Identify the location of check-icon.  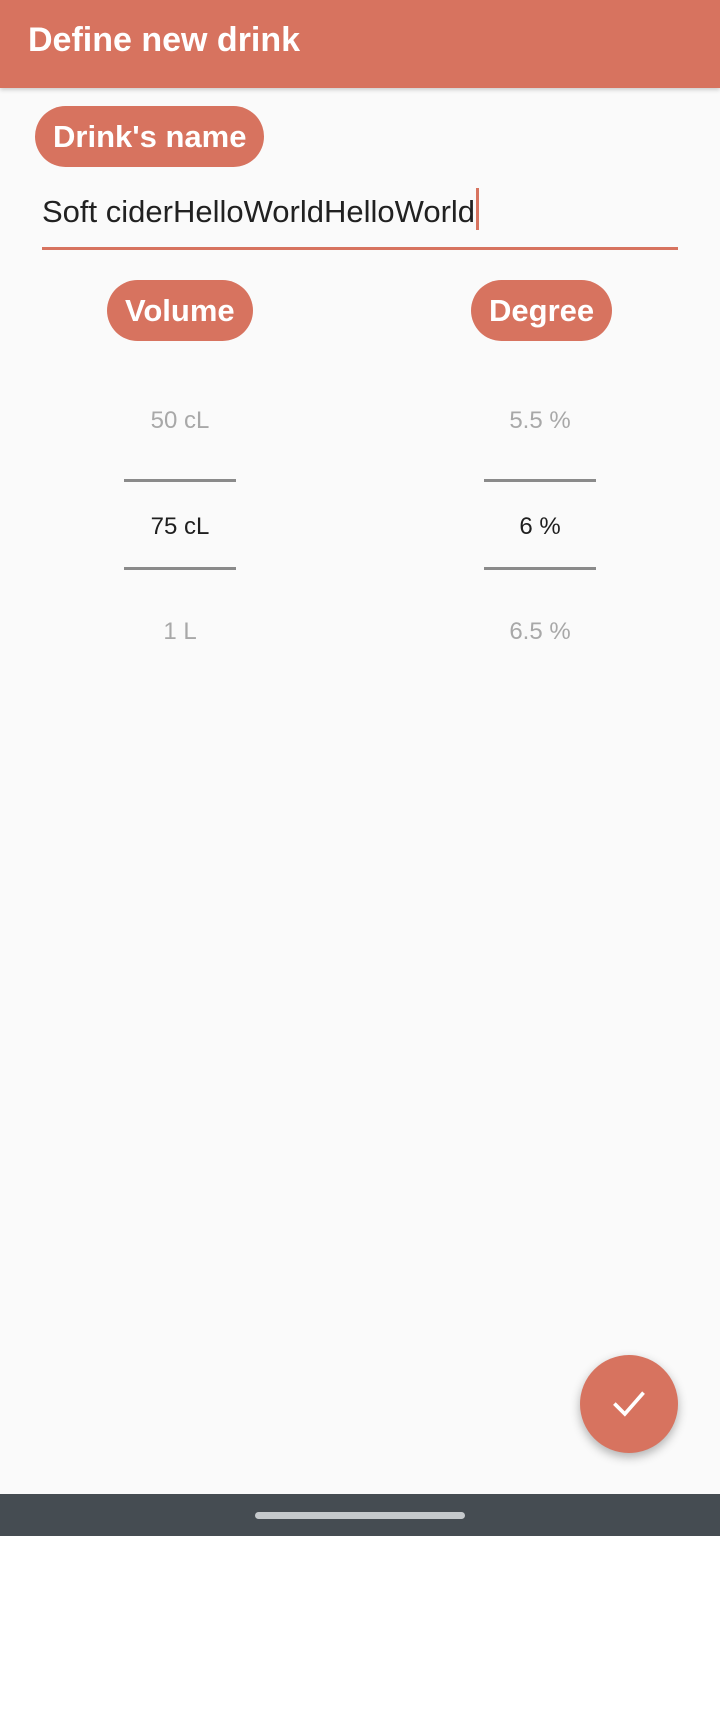
(629, 1404).